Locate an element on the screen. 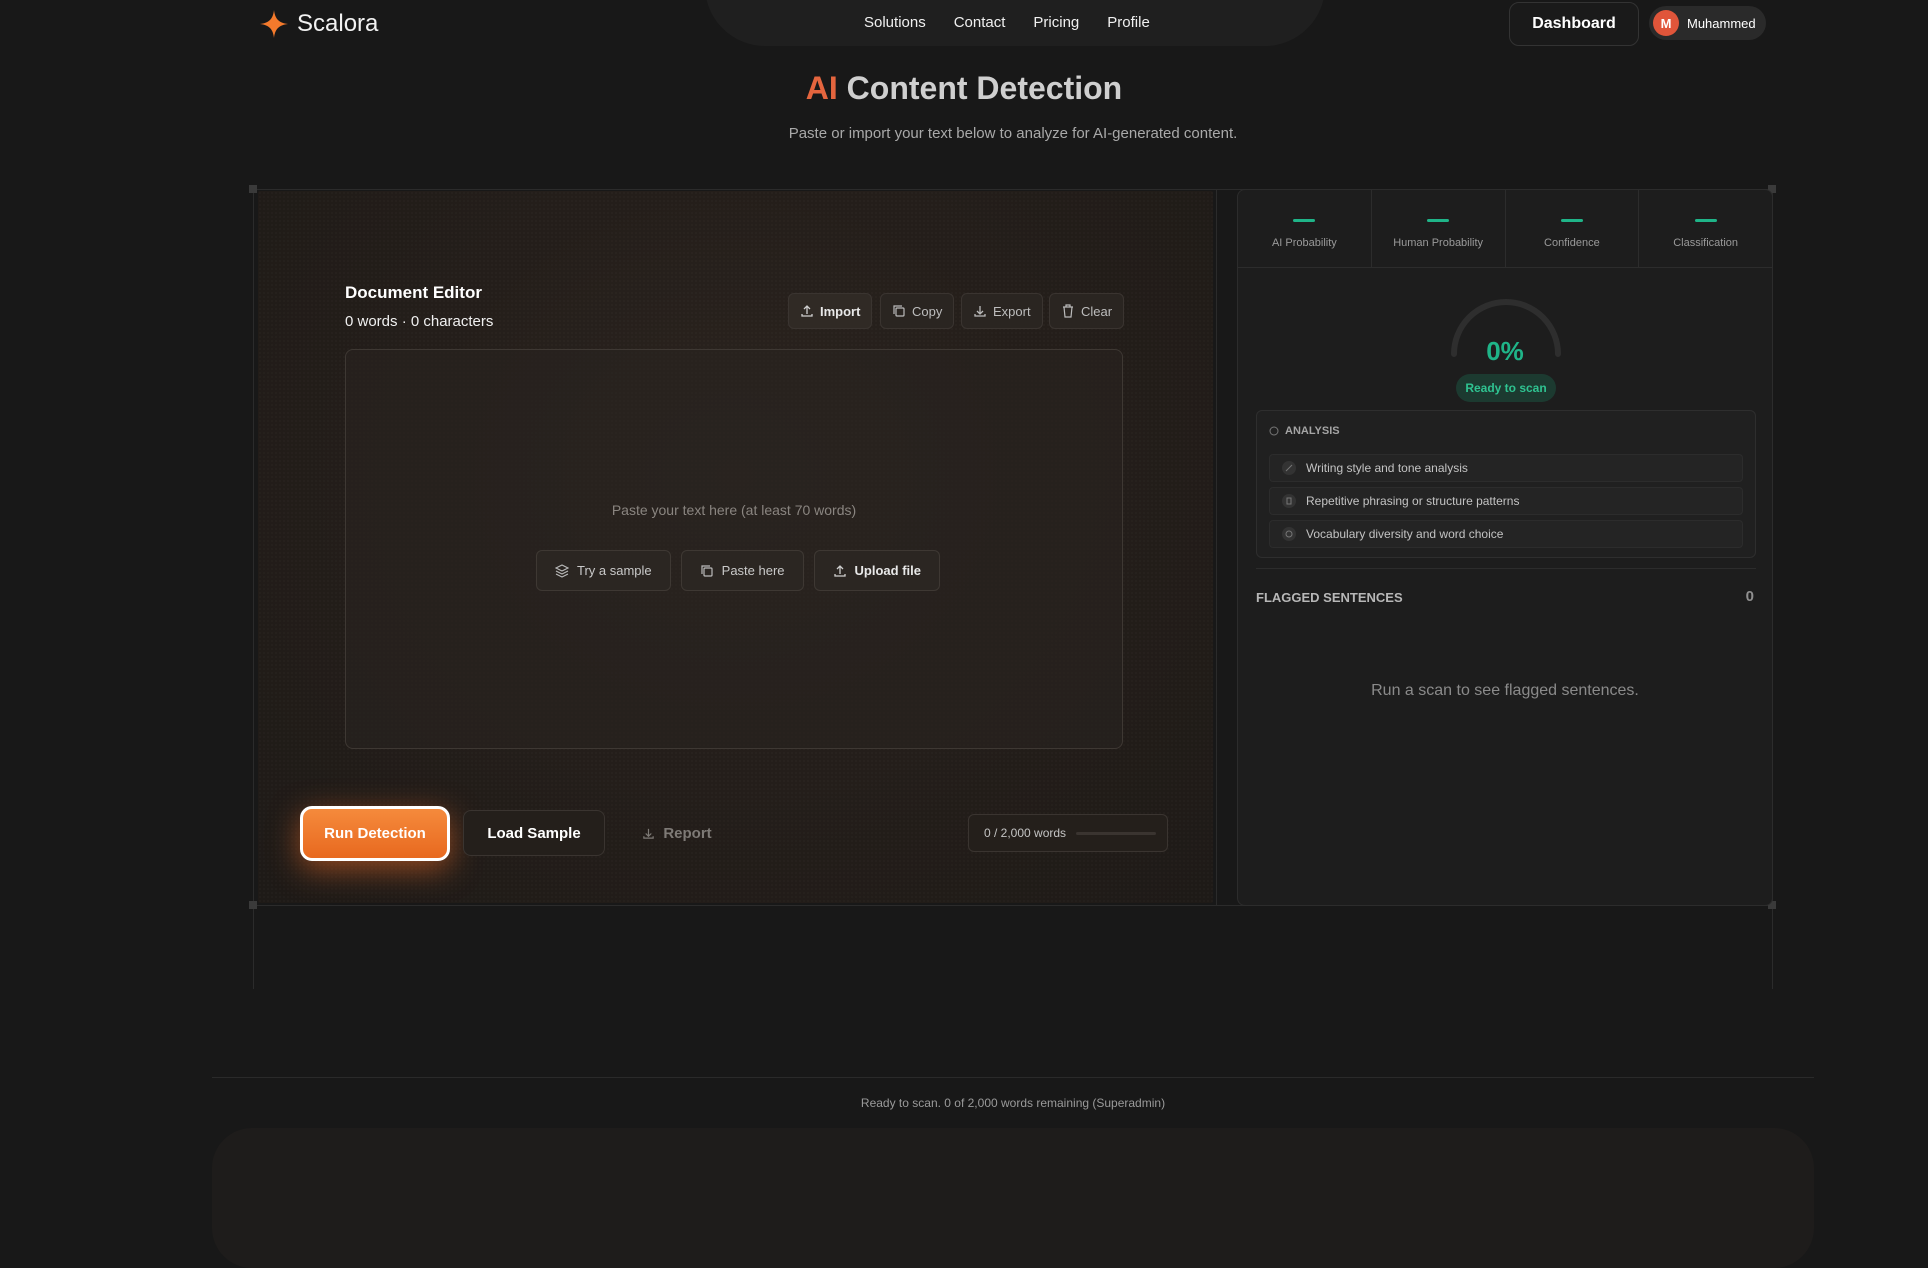  copy-button: Copy is located at coordinates (917, 311).